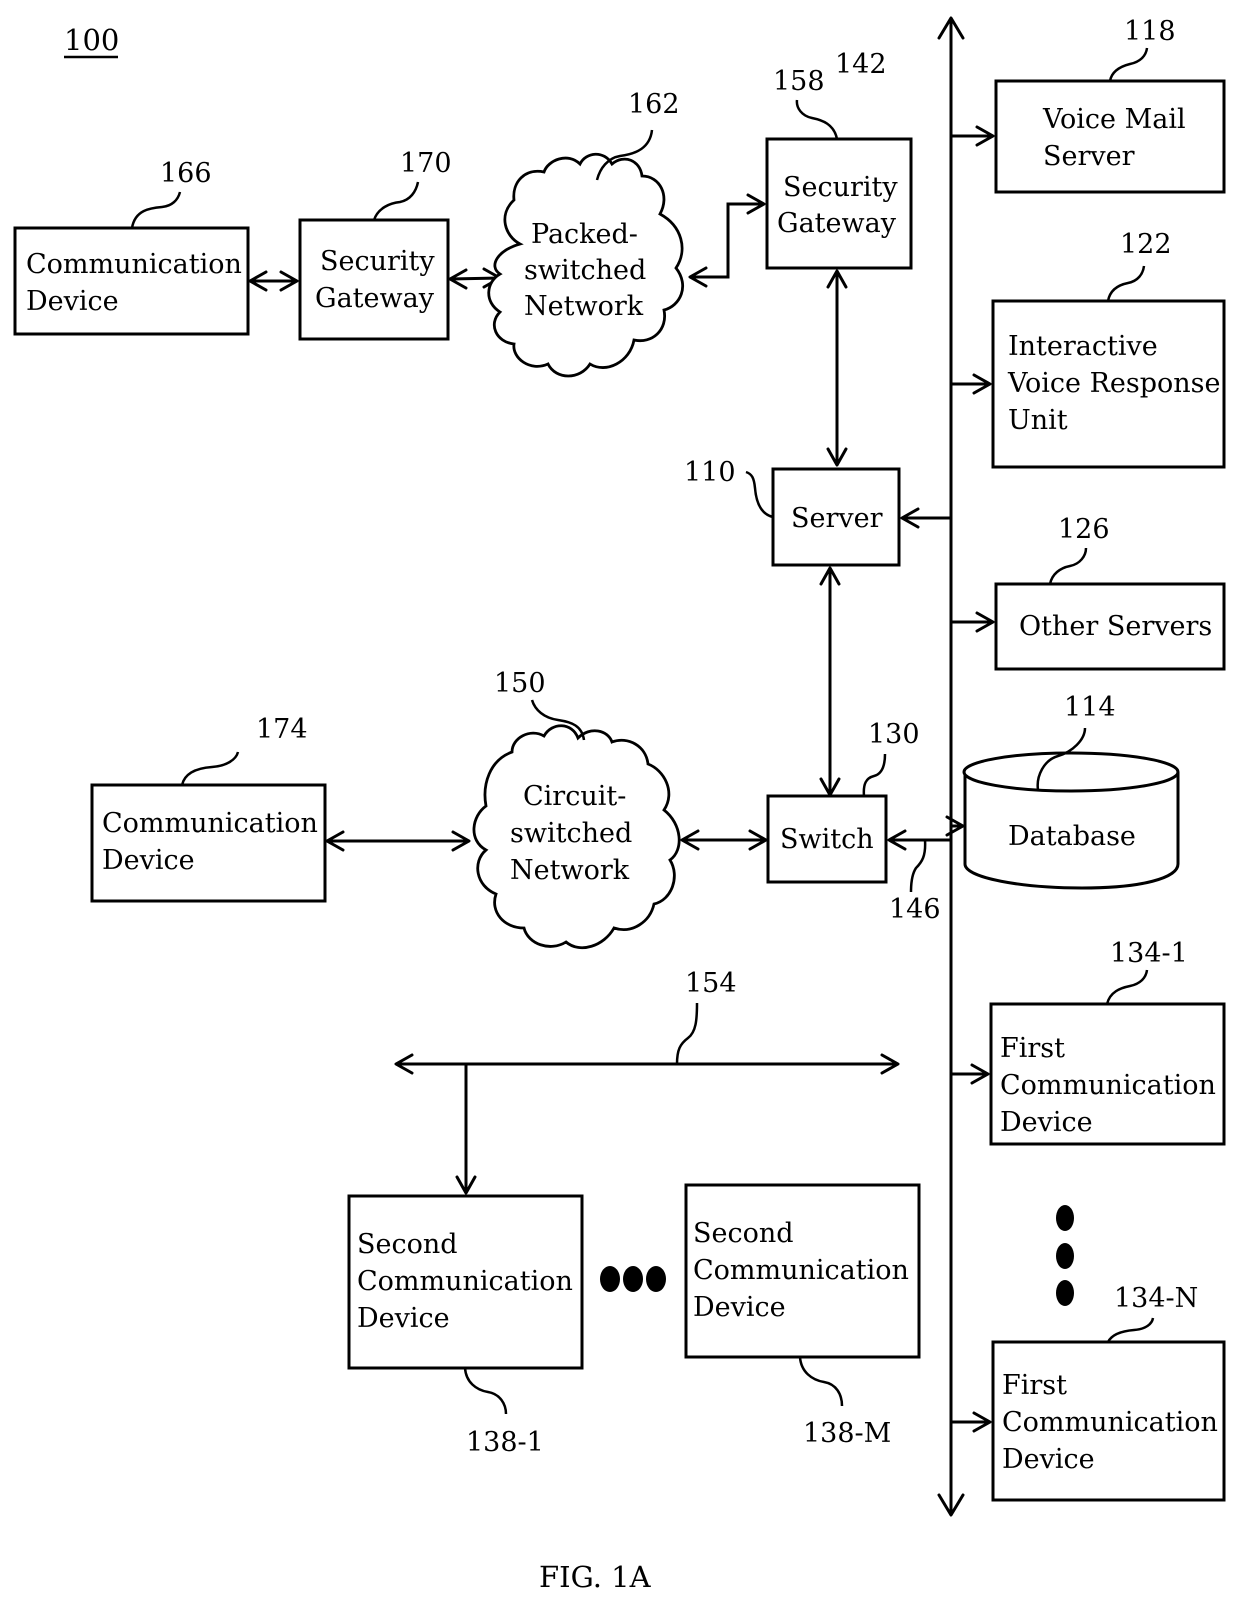 The height and width of the screenshot is (1614, 1240). What do you see at coordinates (282, 729) in the screenshot?
I see `comm-device-174-ref: 174` at bounding box center [282, 729].